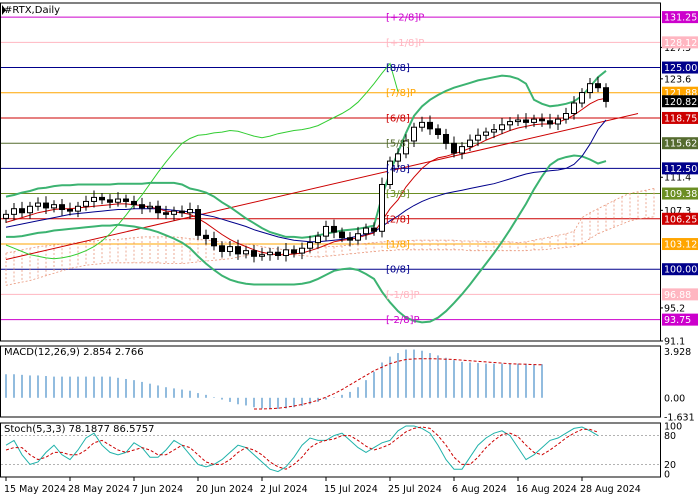 This screenshot has width=700, height=500. What do you see at coordinates (398, 169) in the screenshot?
I see `murray-level-label: [4/8]` at bounding box center [398, 169].